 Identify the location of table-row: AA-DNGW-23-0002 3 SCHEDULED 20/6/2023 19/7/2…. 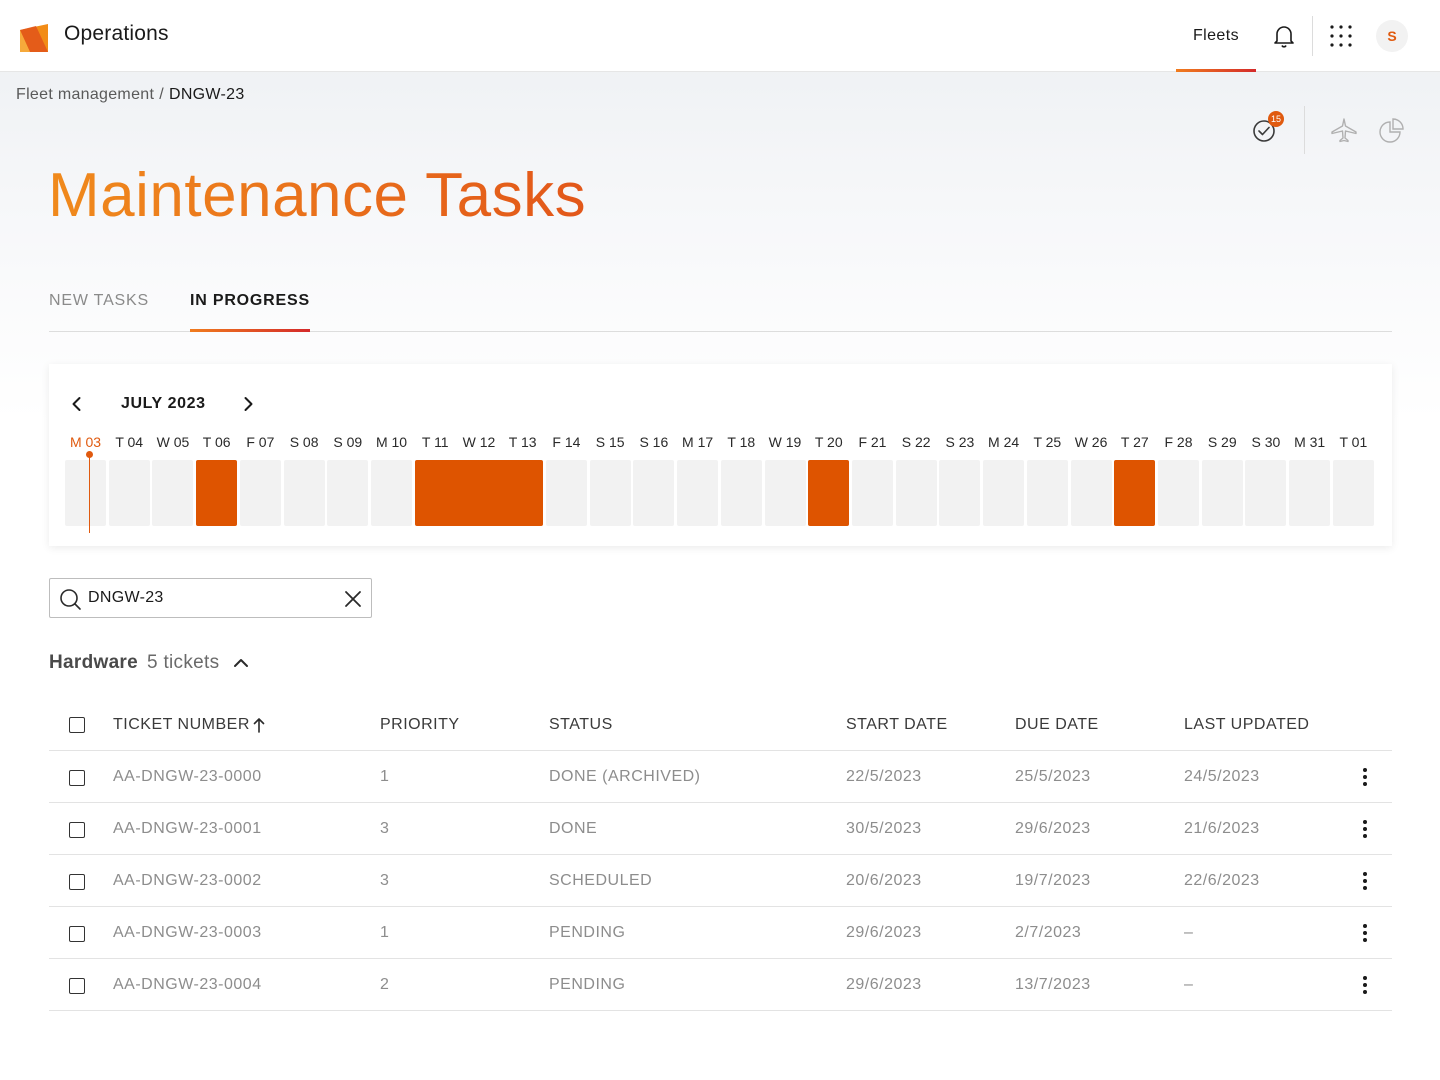
(720, 881).